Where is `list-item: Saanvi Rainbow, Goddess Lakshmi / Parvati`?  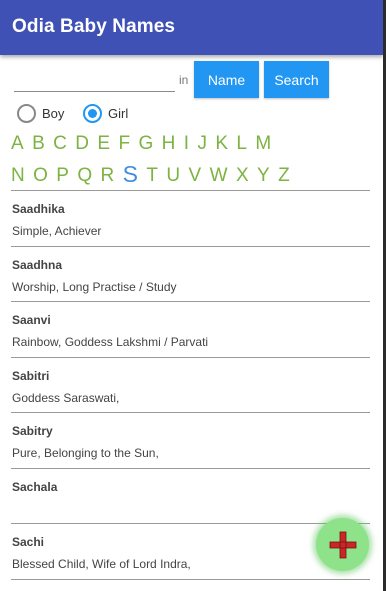
list-item: Saanvi Rainbow, Goddess Lakshmi / Parvati is located at coordinates (191, 330).